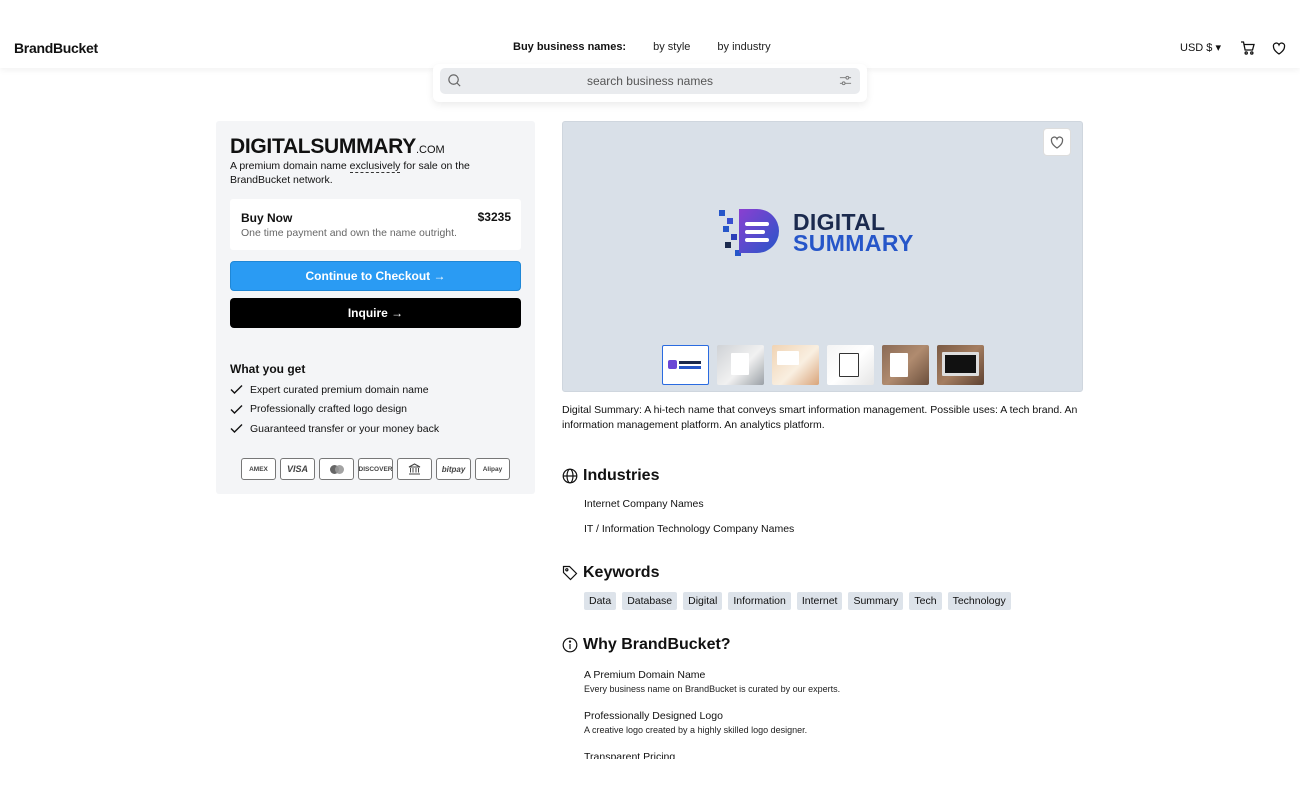  What do you see at coordinates (853, 243) in the screenshot?
I see `logo-line-2: SUMMARY` at bounding box center [853, 243].